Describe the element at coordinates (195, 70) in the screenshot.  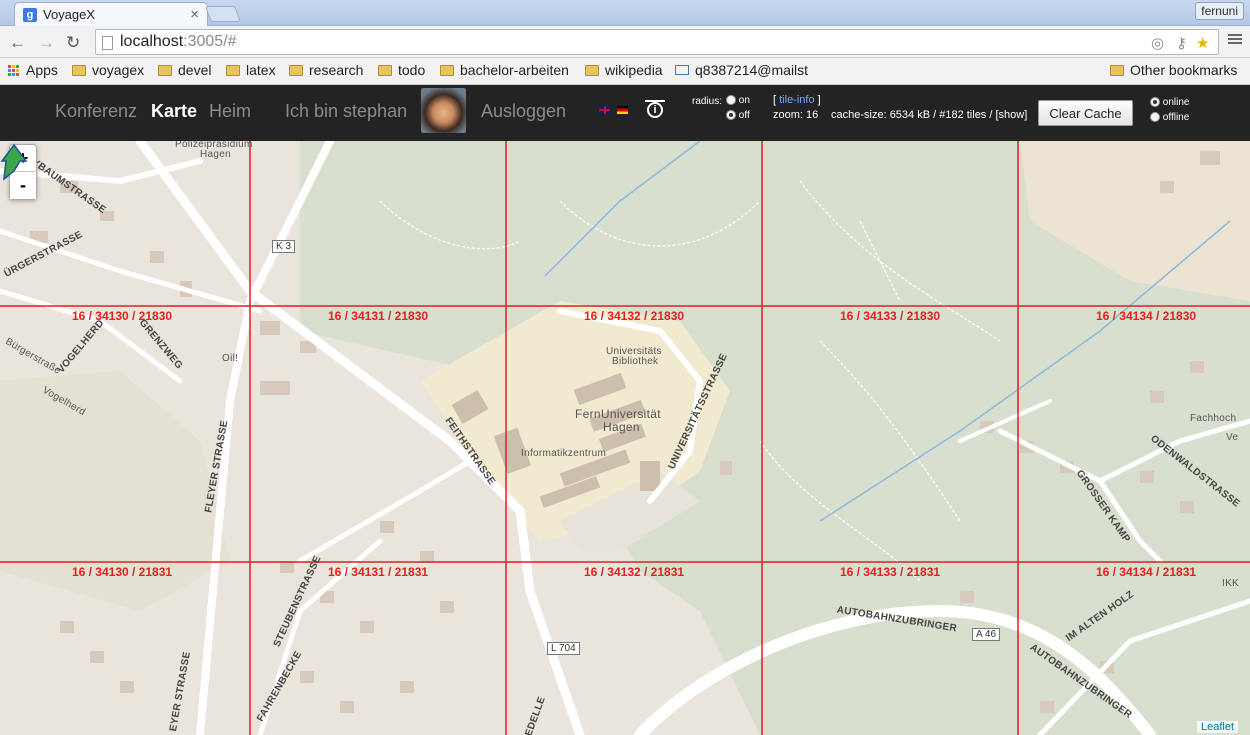
I see `bookmark-label: devel` at that location.